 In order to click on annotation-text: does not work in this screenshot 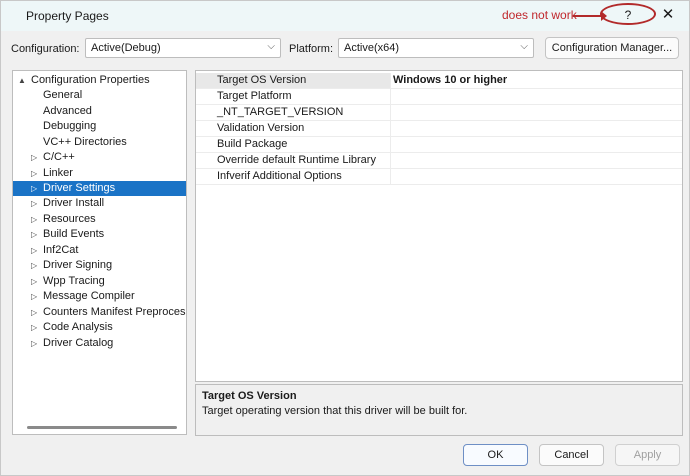, I will do `click(539, 15)`.